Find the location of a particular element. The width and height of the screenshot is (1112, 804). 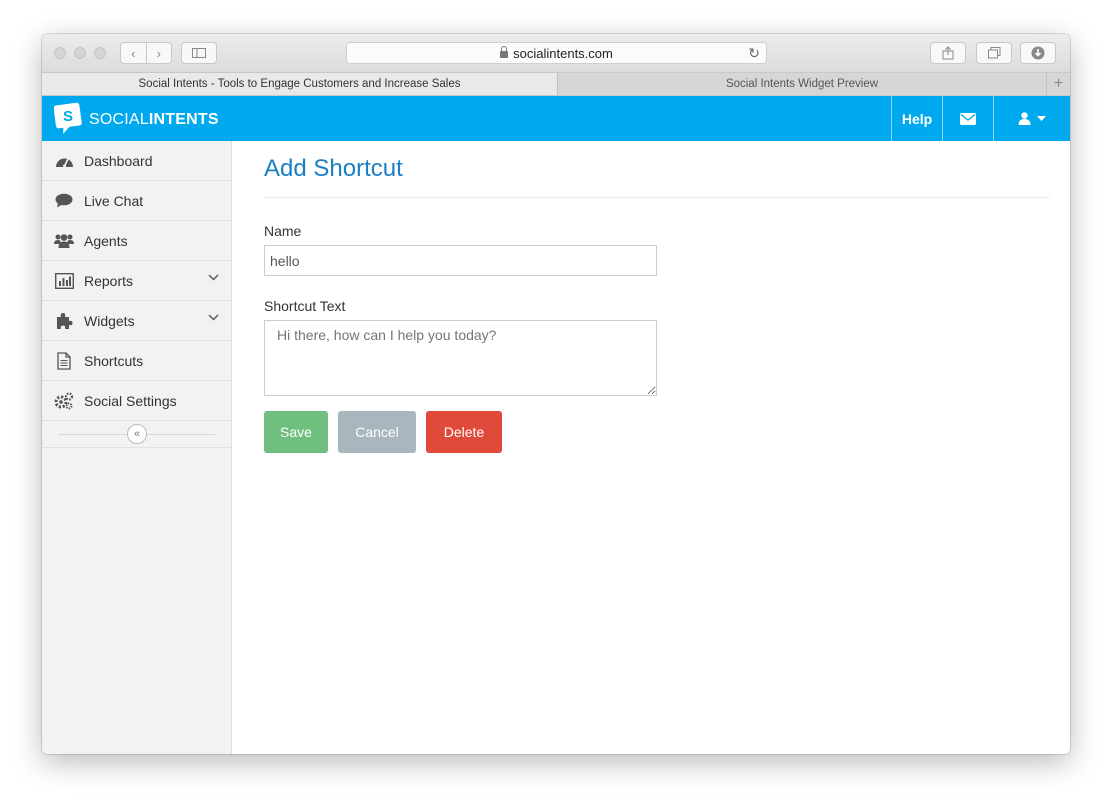

tabs-icon is located at coordinates (993, 53).